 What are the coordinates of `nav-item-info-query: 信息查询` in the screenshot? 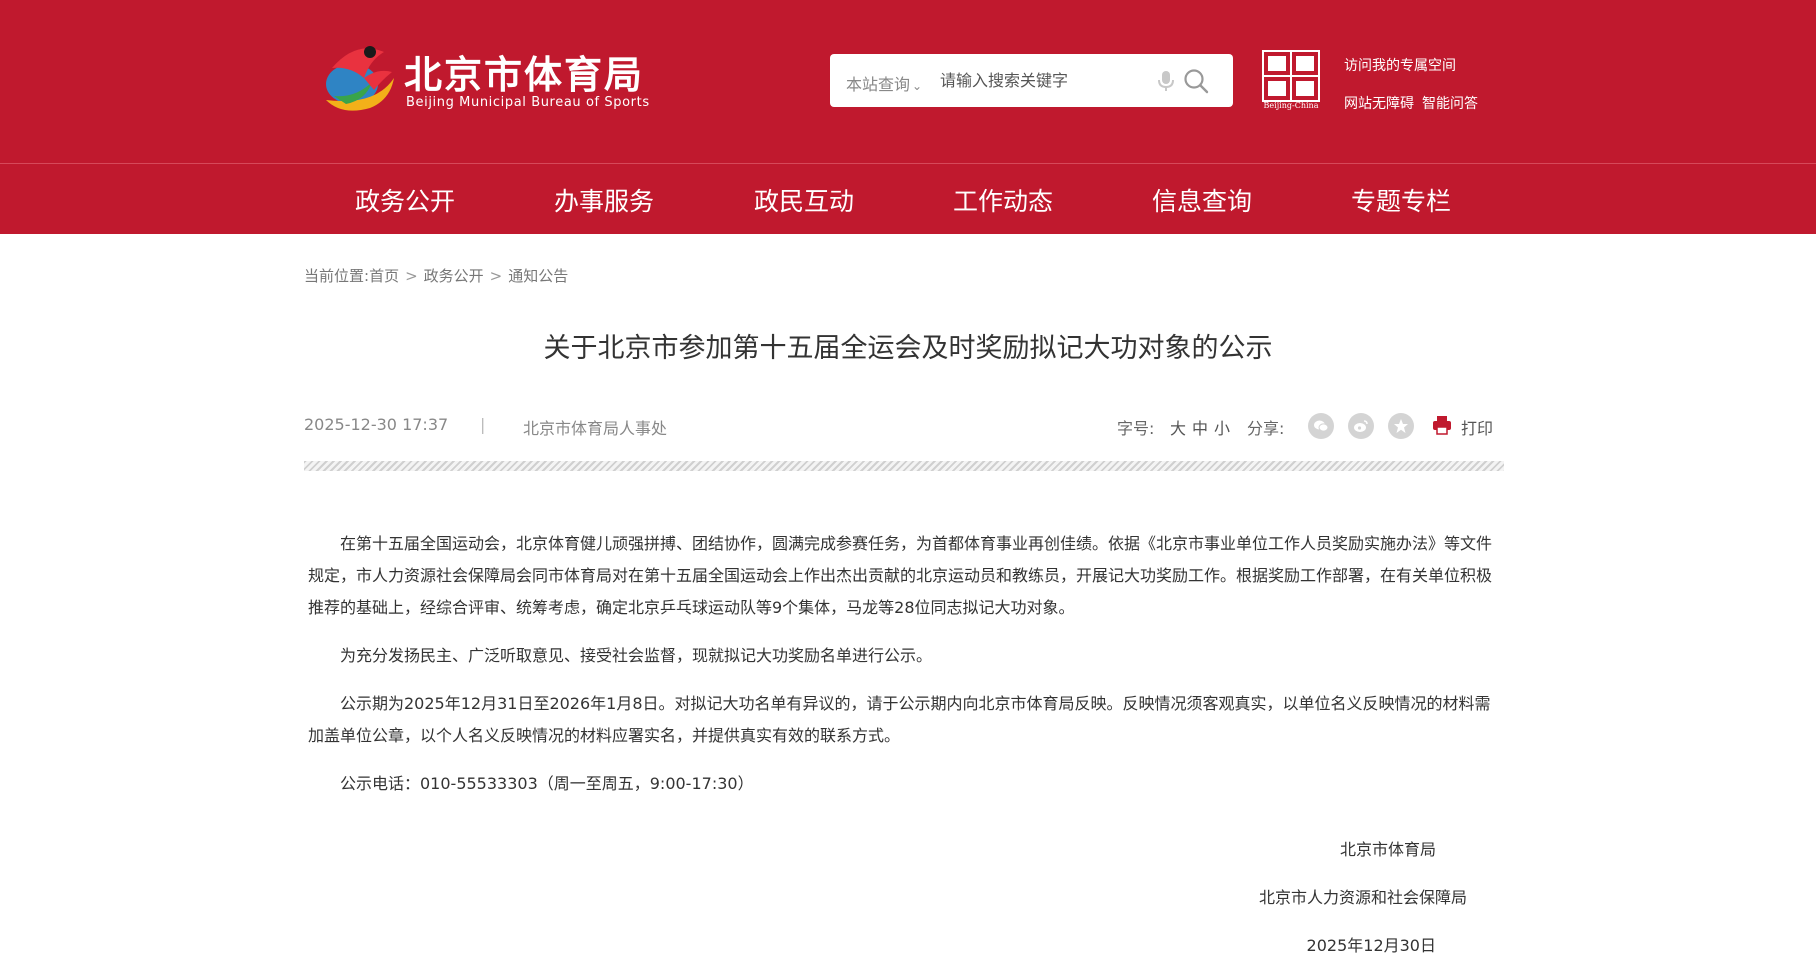 It's located at (1202, 200).